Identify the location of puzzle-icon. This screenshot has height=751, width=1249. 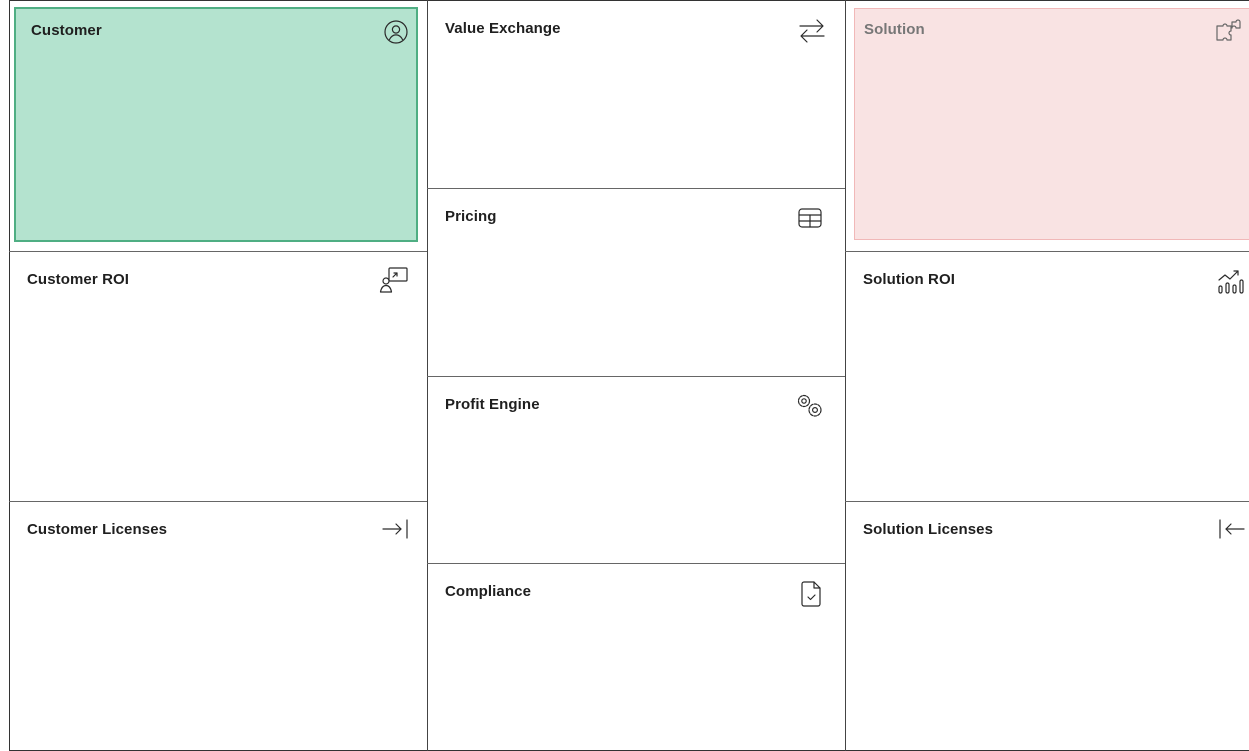
(1228, 30).